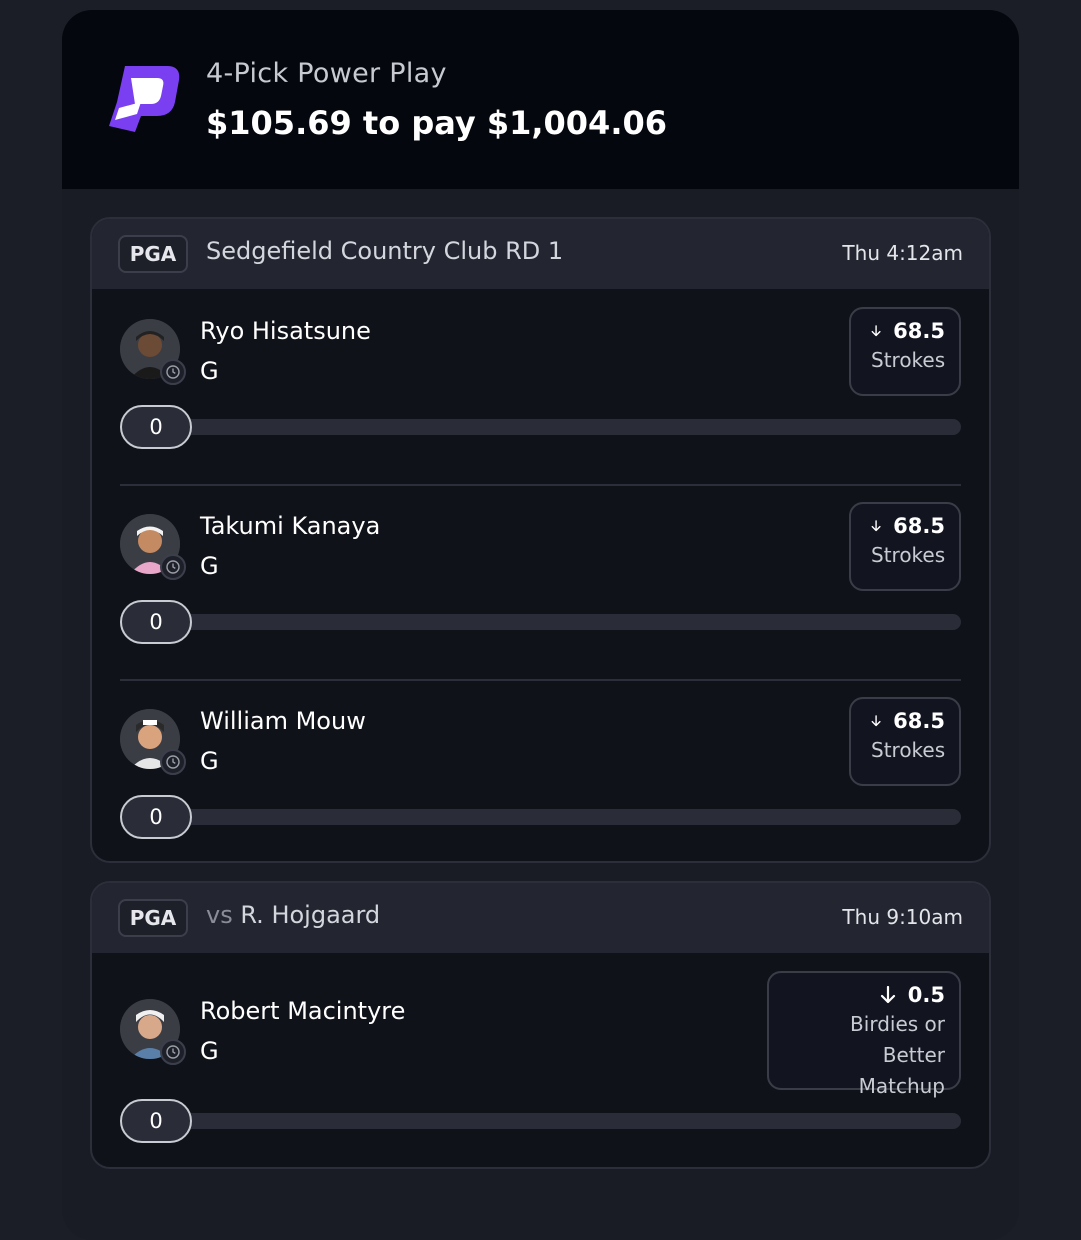 This screenshot has height=1240, width=1081. What do you see at coordinates (540, 386) in the screenshot?
I see `pick-row: Ryo Hisatsune G 68.5 Strokes 0` at bounding box center [540, 386].